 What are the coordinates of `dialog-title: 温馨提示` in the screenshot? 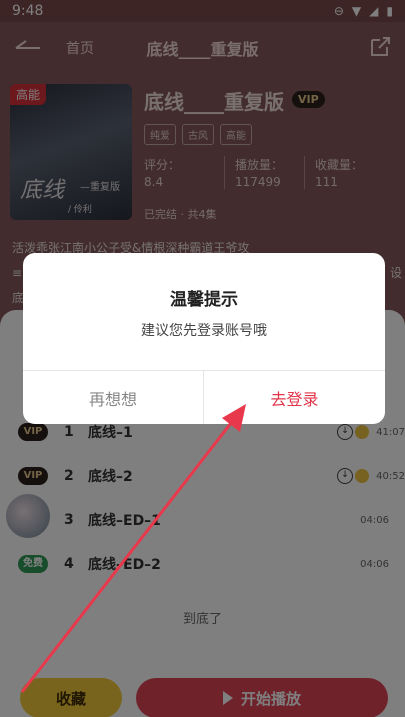 It's located at (204, 300).